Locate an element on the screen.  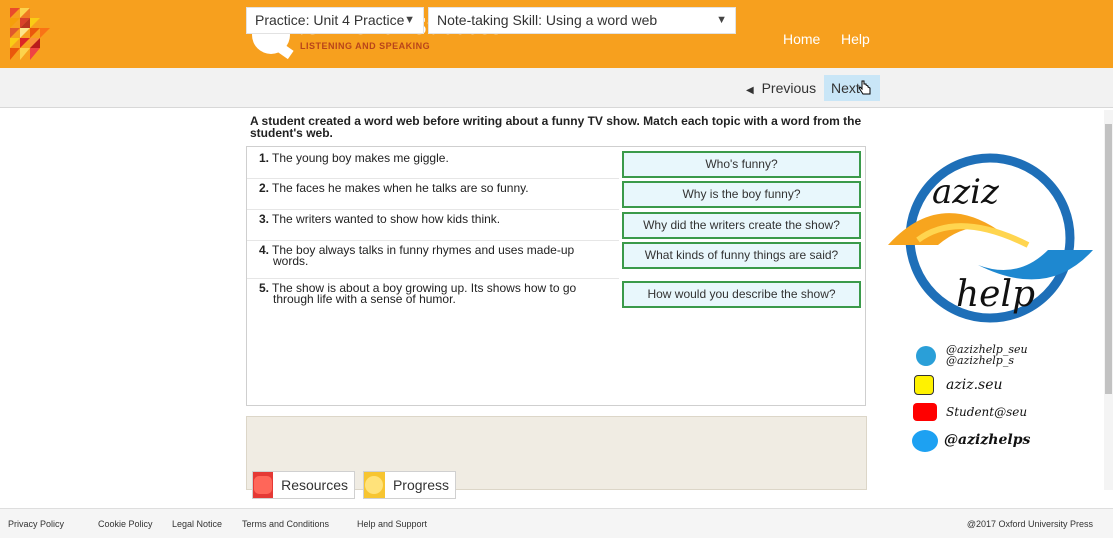
copyright-text: @2017 Oxford University Press is located at coordinates (1029, 524).